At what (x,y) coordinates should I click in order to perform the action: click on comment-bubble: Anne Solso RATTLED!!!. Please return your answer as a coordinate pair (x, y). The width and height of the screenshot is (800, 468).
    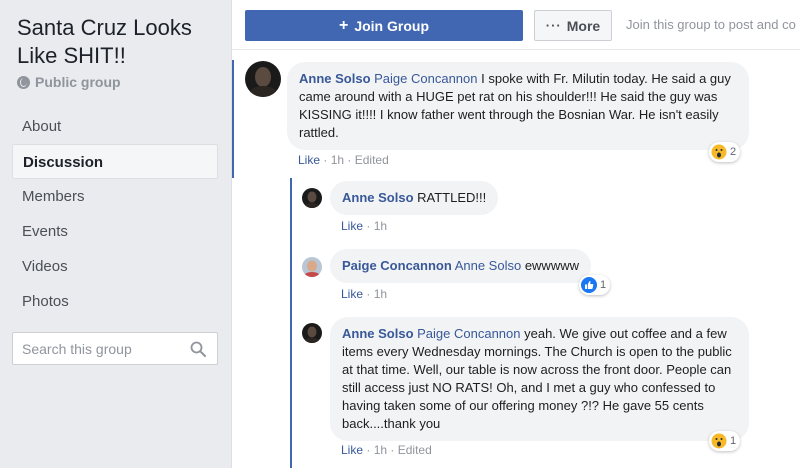
    Looking at the image, I should click on (414, 198).